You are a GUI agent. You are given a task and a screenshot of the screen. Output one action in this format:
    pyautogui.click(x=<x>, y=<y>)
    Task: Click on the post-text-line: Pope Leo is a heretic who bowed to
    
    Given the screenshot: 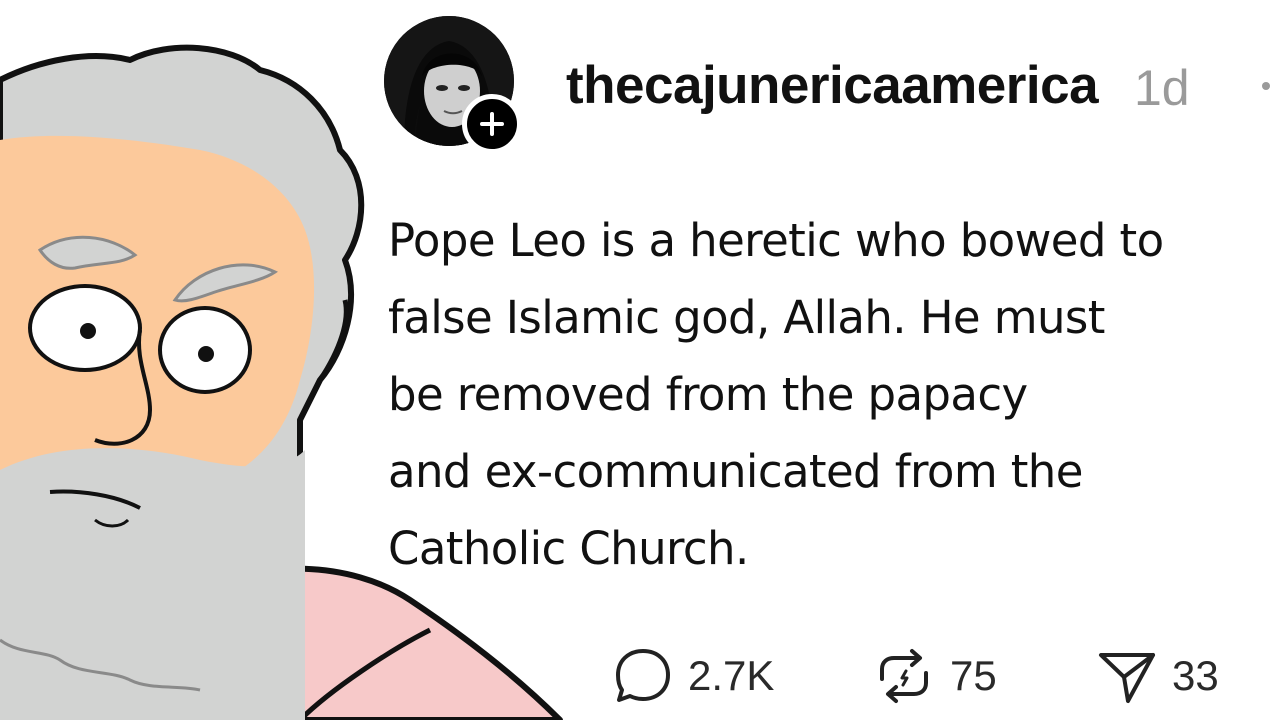 What is the action you would take?
    pyautogui.click(x=776, y=240)
    